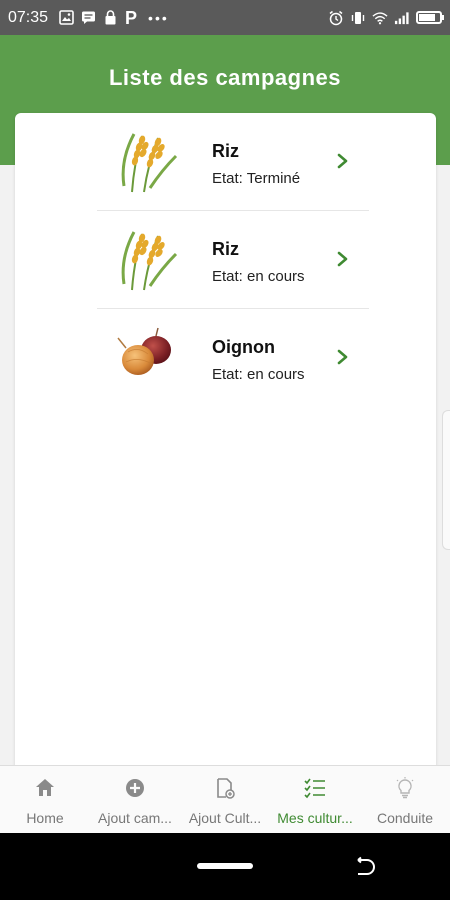  What do you see at coordinates (158, 17) in the screenshot?
I see `more-dots-icon: •••` at bounding box center [158, 17].